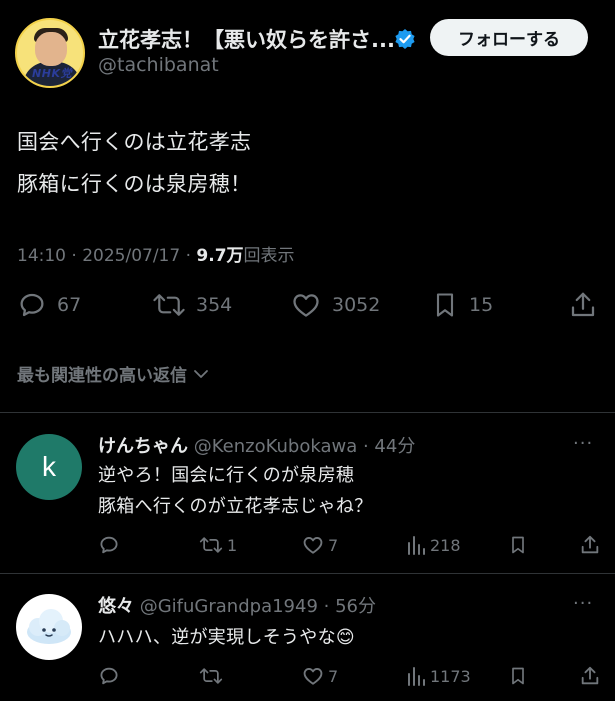 The image size is (615, 701). I want to click on tweet-meta: 14:10 · 2025/07/17 · 9.7万回表示, so click(156, 253).